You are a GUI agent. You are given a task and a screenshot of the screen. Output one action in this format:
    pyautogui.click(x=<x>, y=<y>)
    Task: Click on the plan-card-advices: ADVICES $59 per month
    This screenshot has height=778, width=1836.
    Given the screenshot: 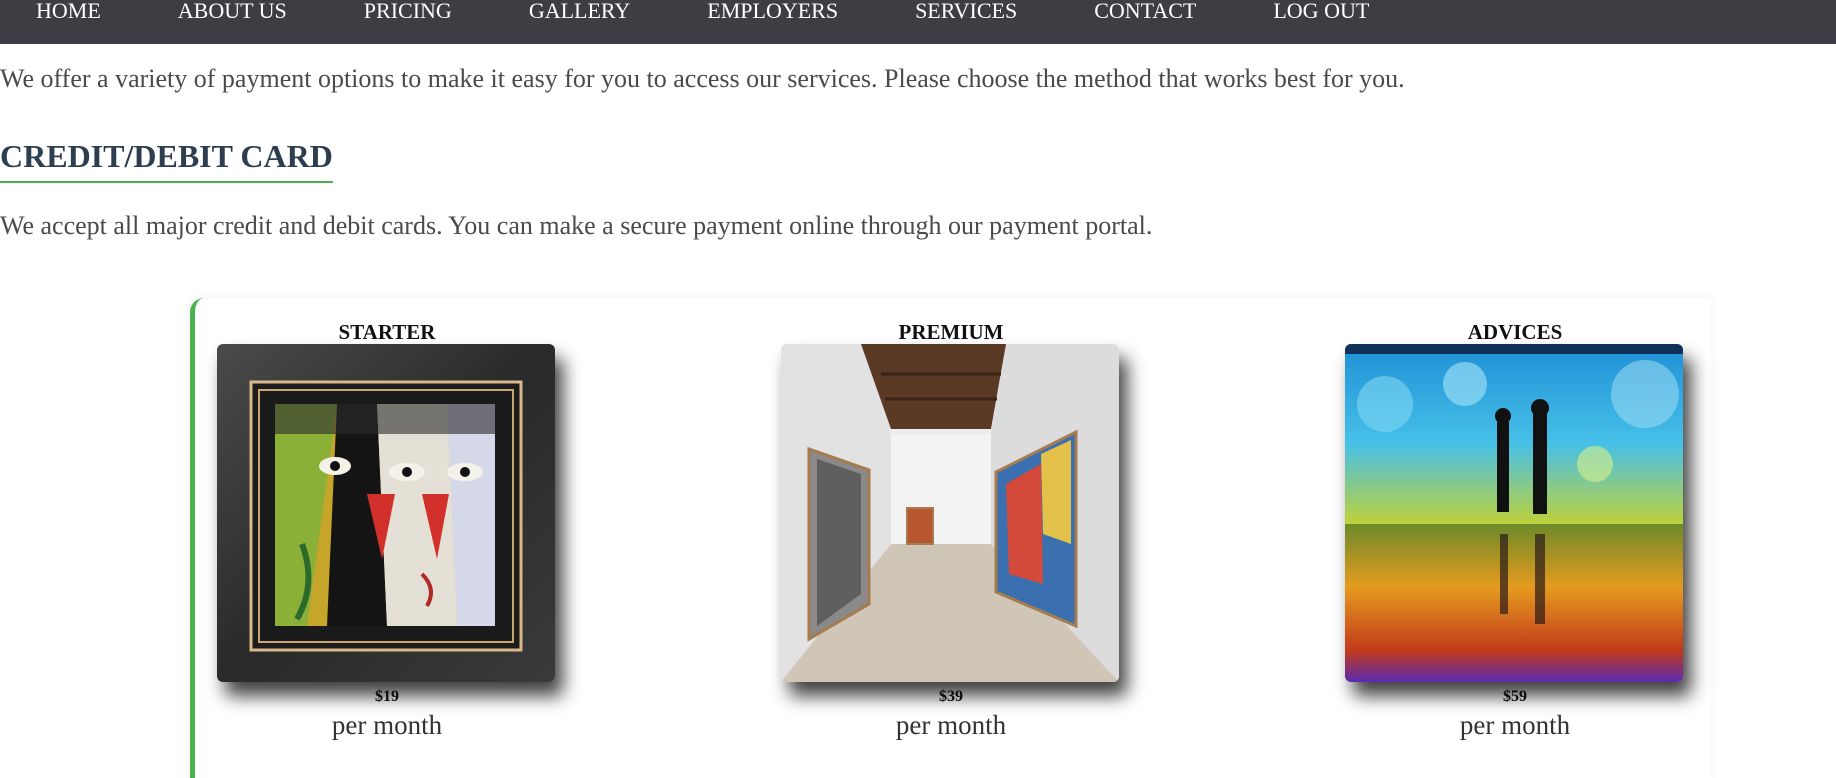 What is the action you would take?
    pyautogui.click(x=1515, y=530)
    